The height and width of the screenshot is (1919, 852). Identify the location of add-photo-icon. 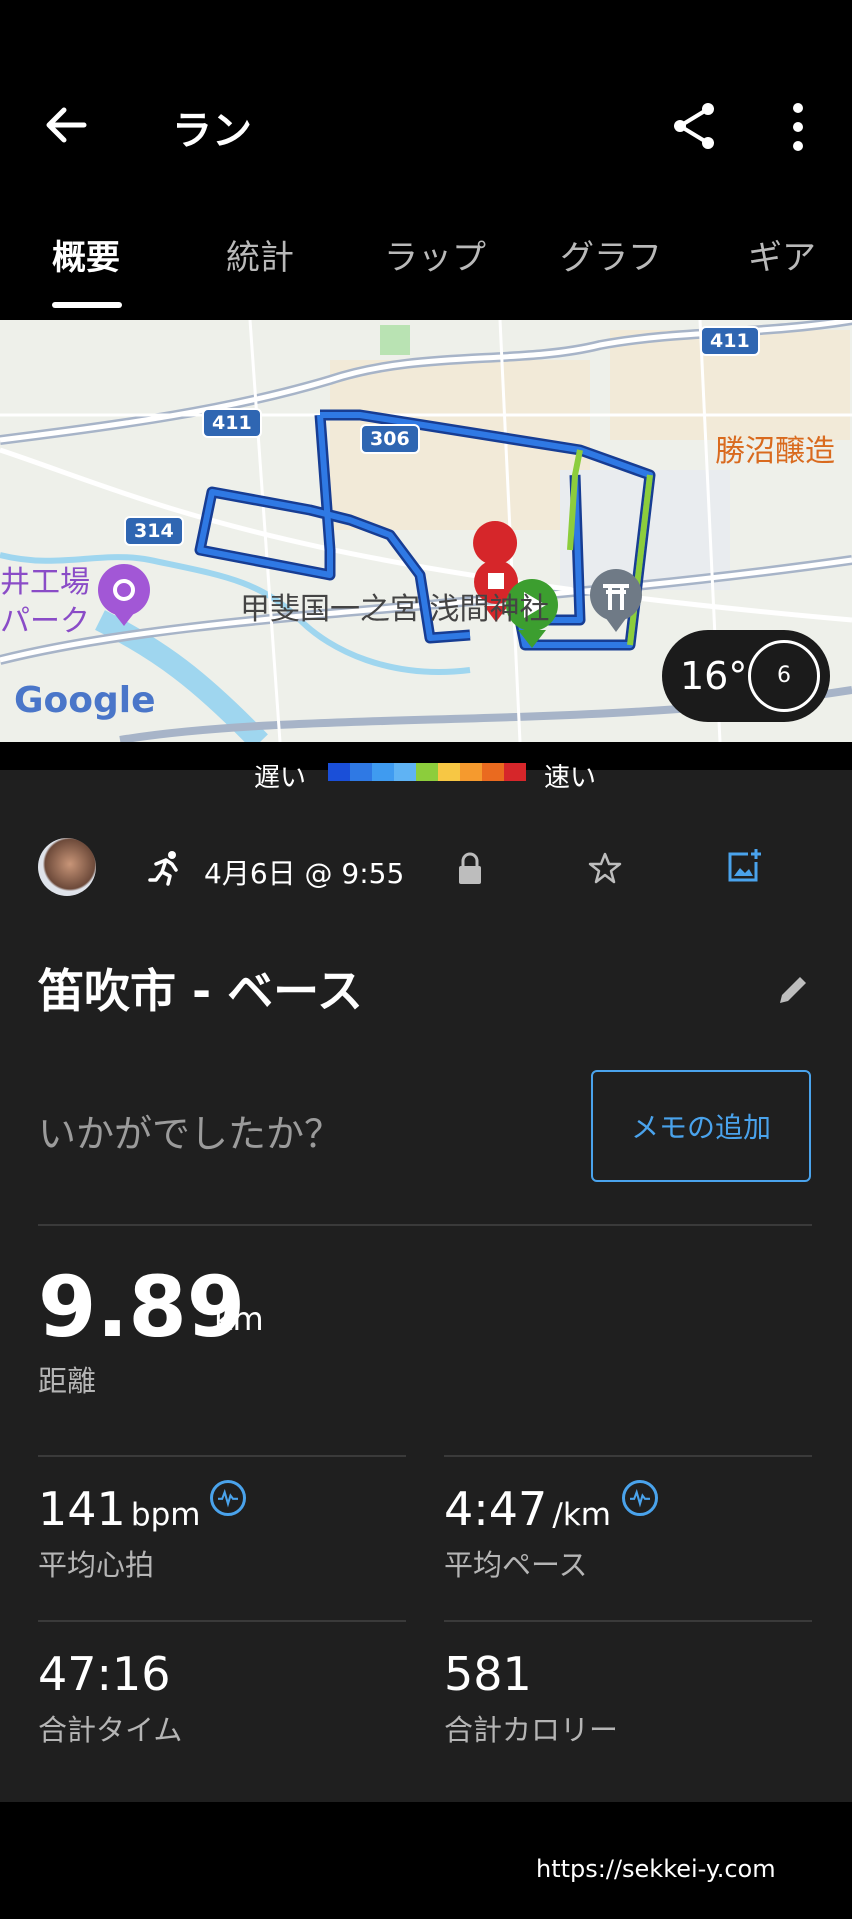
(744, 866).